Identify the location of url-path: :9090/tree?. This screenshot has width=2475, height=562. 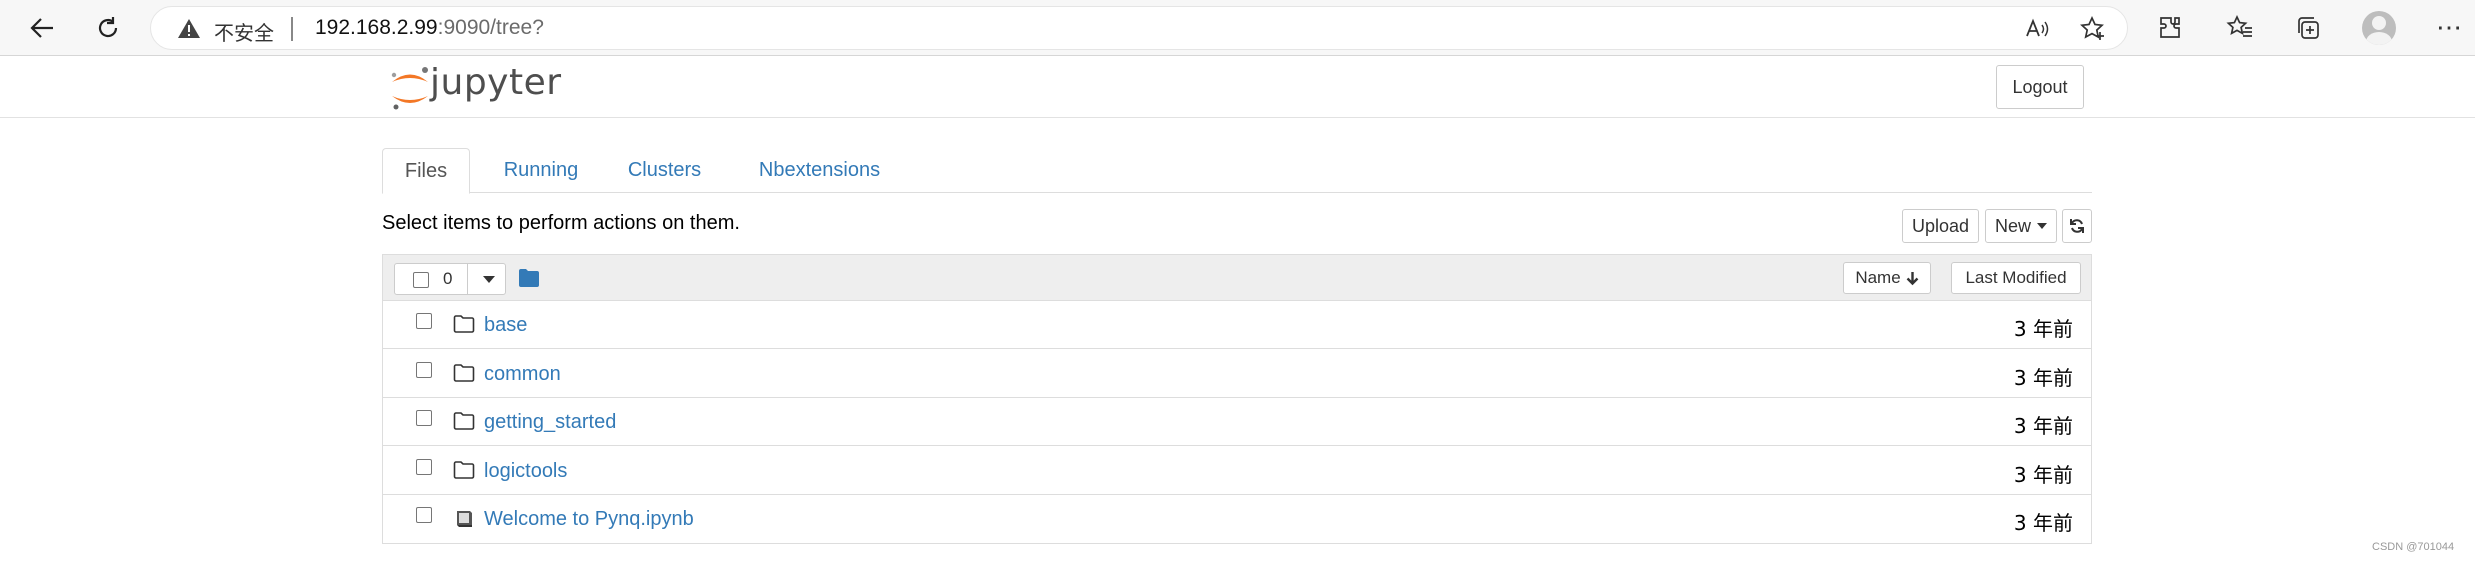
(490, 27).